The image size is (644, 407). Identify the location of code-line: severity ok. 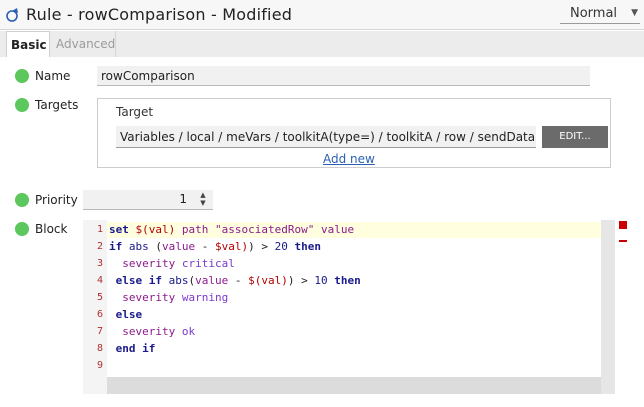
(159, 331).